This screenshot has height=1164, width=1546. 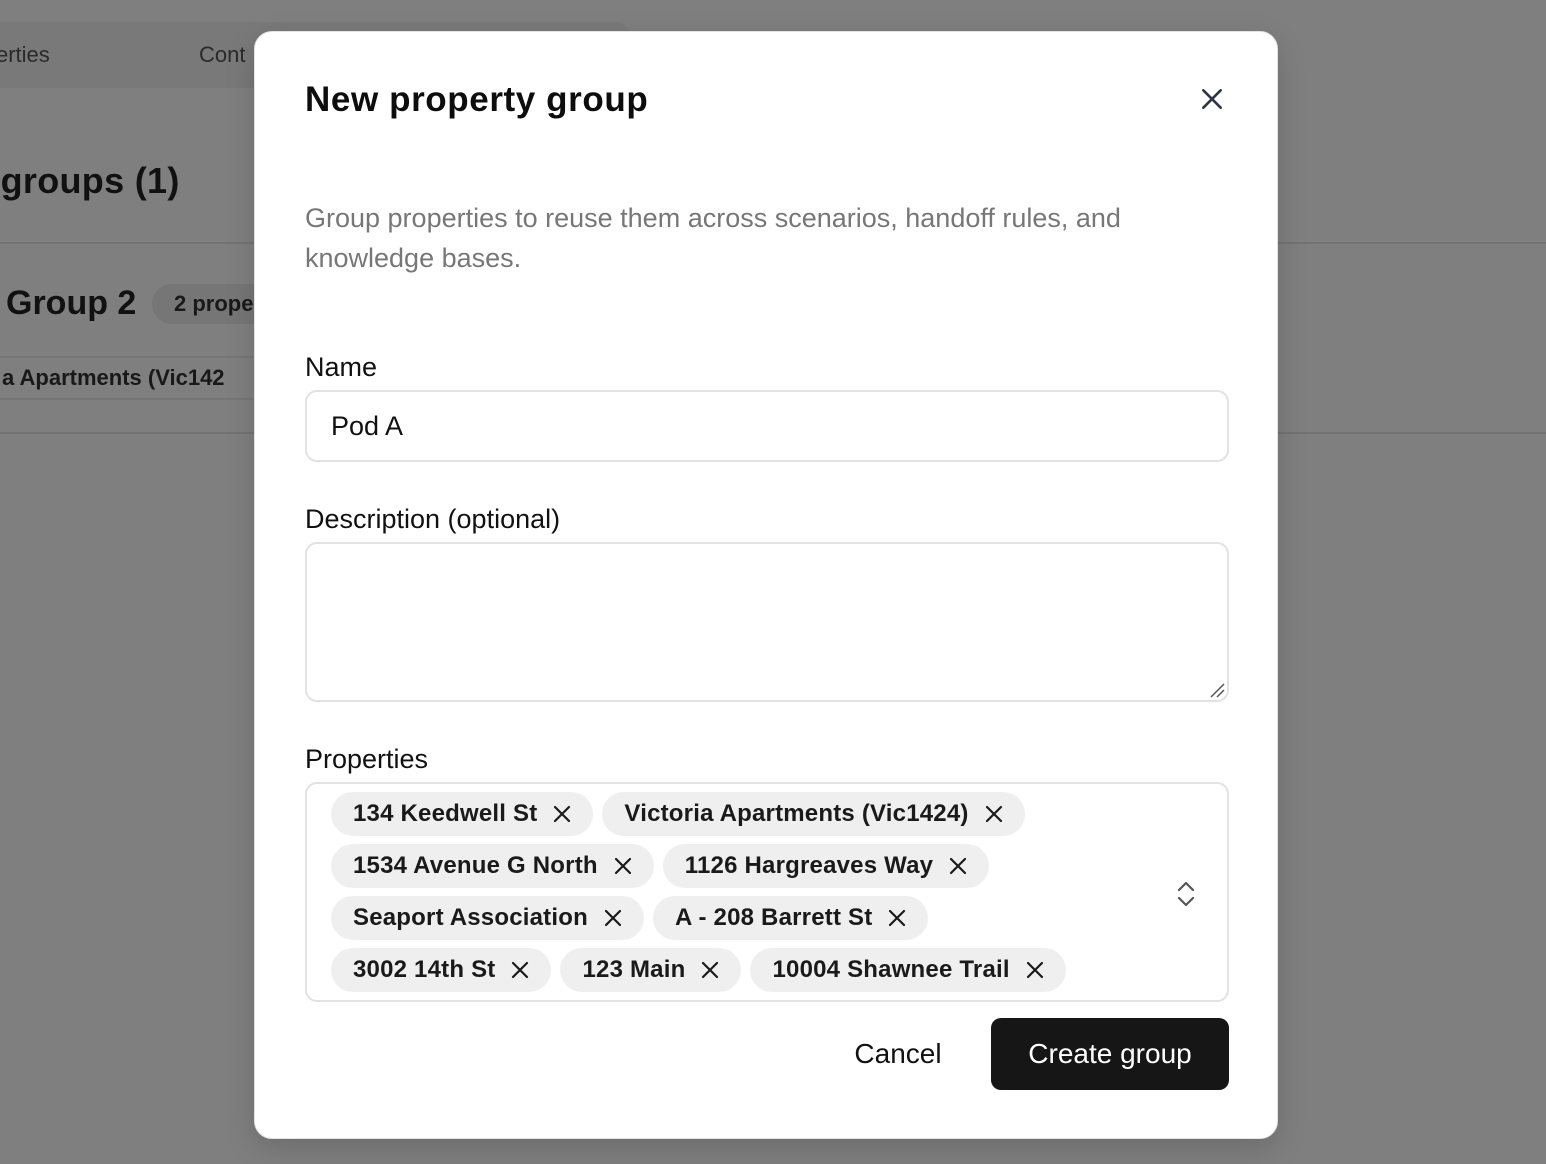 I want to click on property-chip: 1534 Avenue G North, so click(x=492, y=866).